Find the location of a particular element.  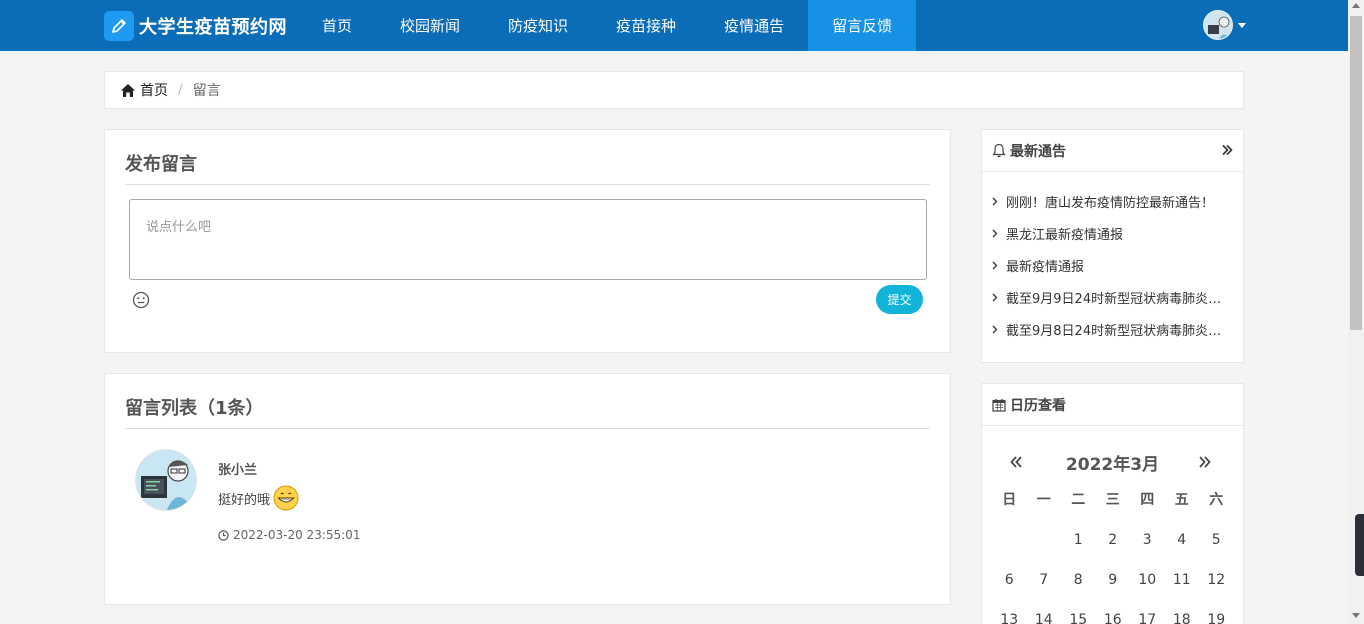

comment-author: 张小兰 is located at coordinates (238, 470).